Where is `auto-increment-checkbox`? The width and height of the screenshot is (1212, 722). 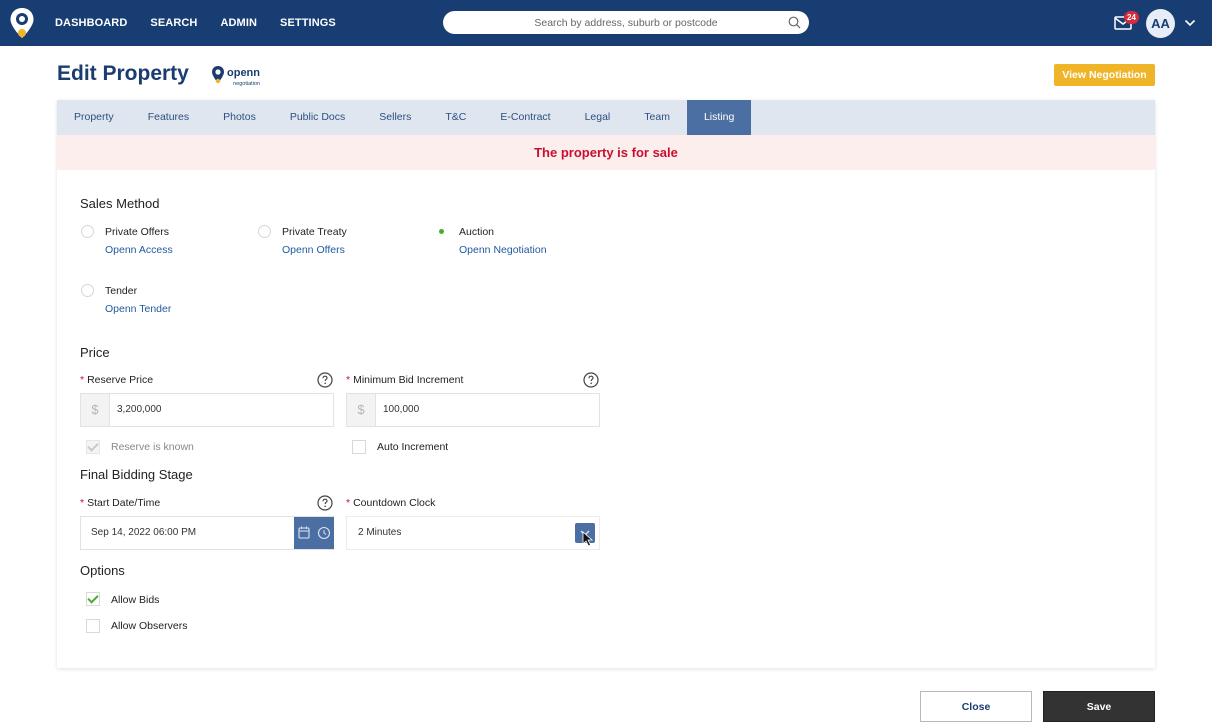
auto-increment-checkbox is located at coordinates (359, 447).